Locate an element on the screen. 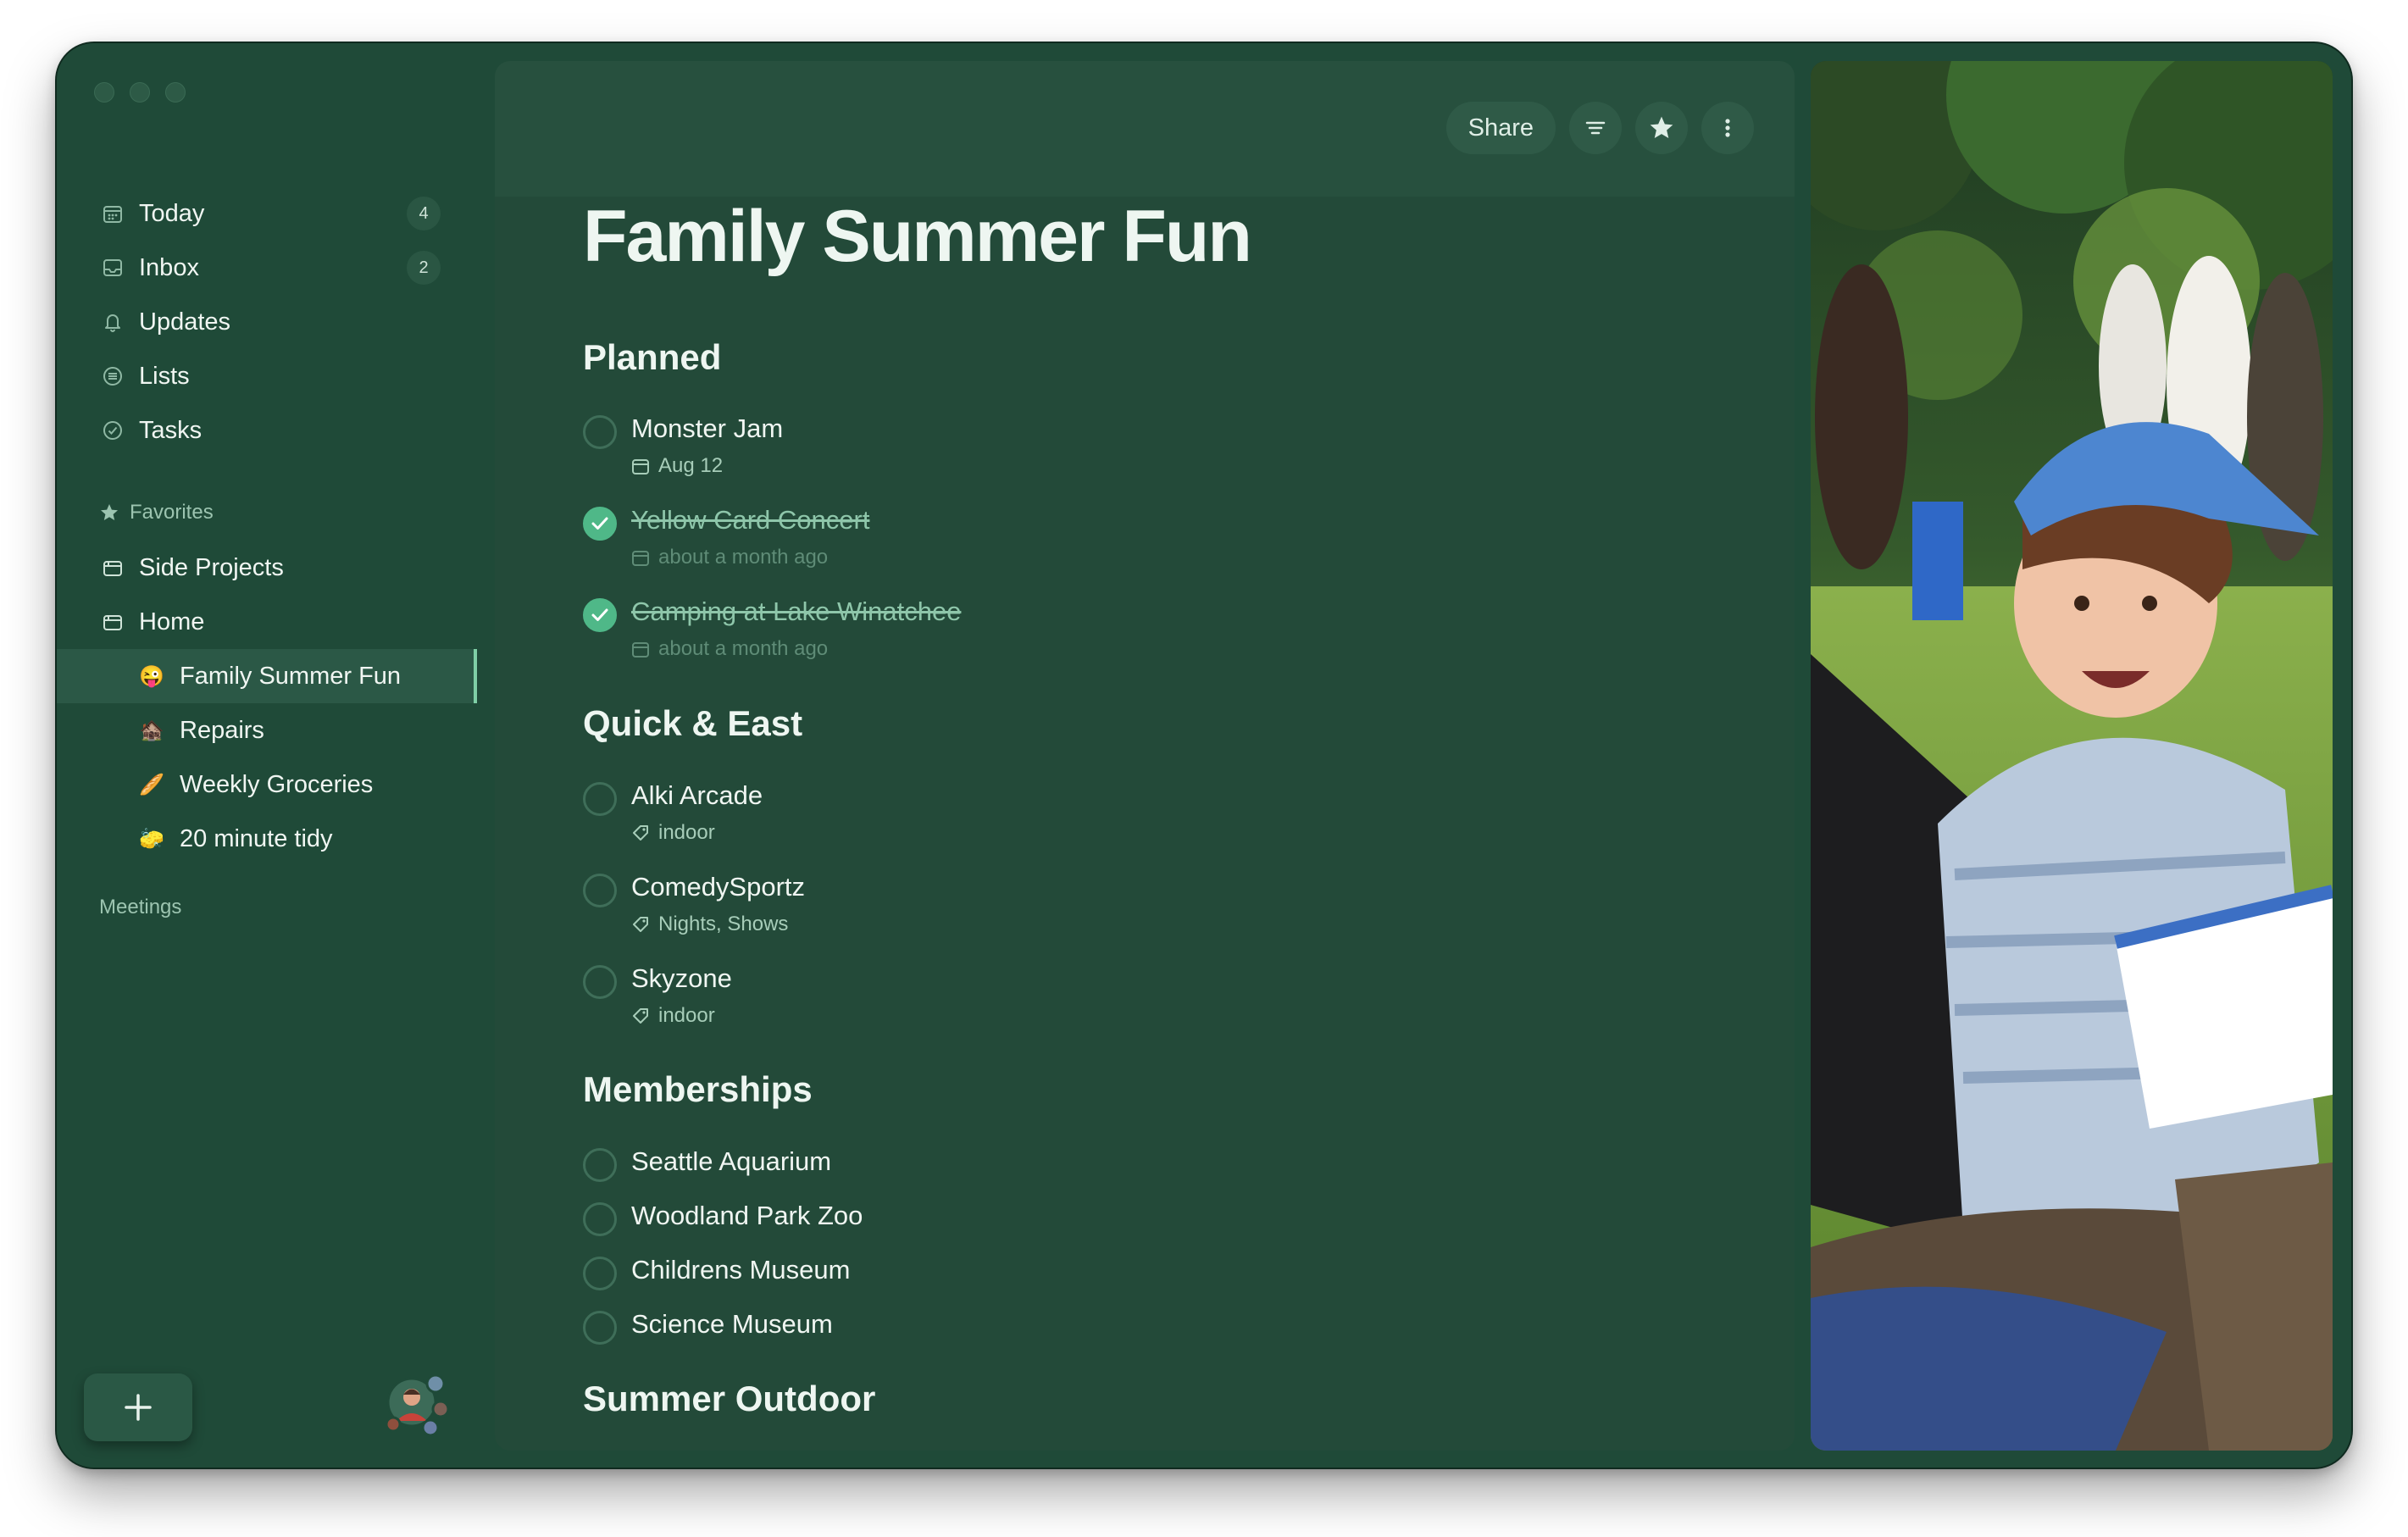  sidebar-item-label: Side Projects is located at coordinates (212, 567).